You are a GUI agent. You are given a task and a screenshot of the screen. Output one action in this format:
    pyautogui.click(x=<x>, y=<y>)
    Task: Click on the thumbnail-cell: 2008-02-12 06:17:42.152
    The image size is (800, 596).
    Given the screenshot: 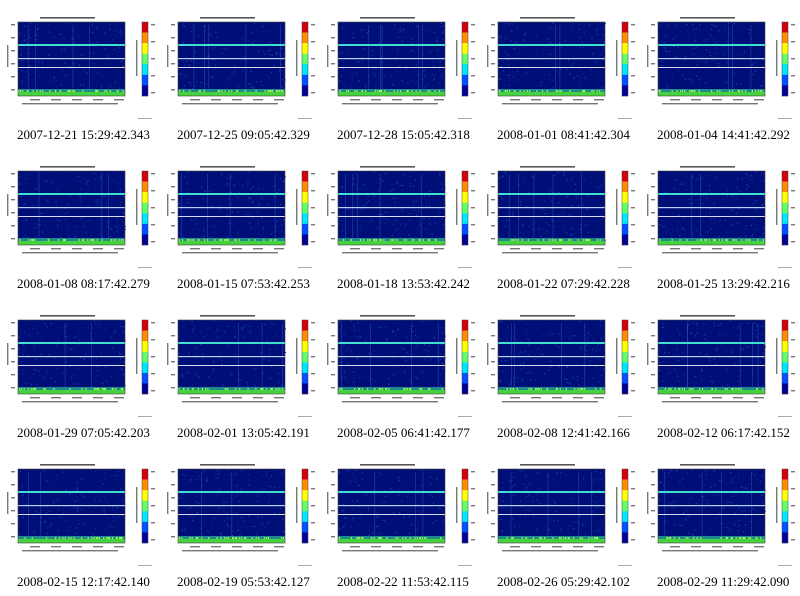 What is the action you would take?
    pyautogui.click(x=720, y=372)
    